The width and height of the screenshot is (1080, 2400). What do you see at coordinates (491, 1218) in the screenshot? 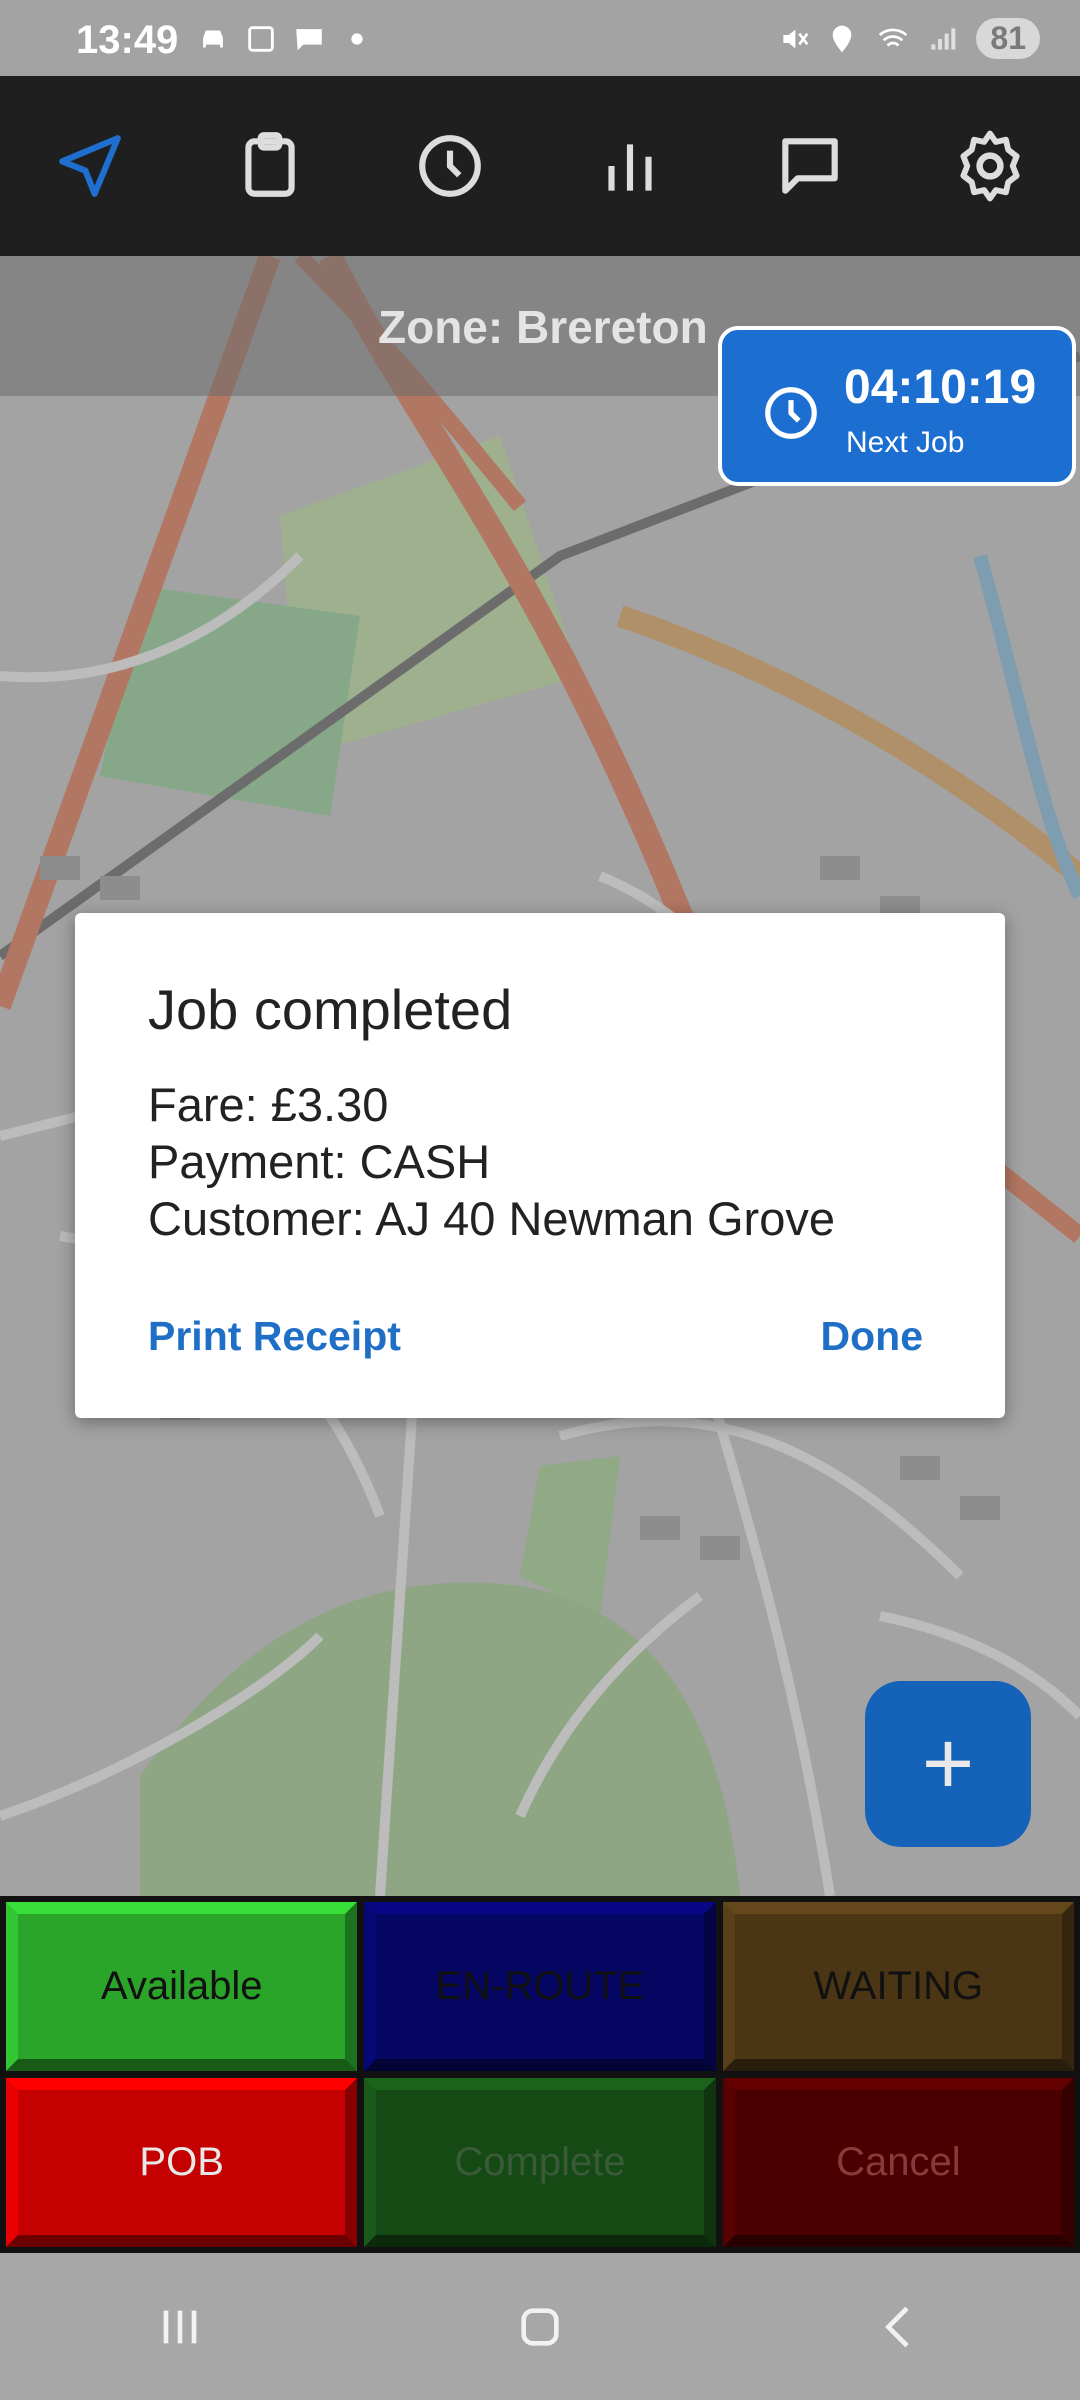
I see `customer-text: Customer: AJ 40 Newman Grove` at bounding box center [491, 1218].